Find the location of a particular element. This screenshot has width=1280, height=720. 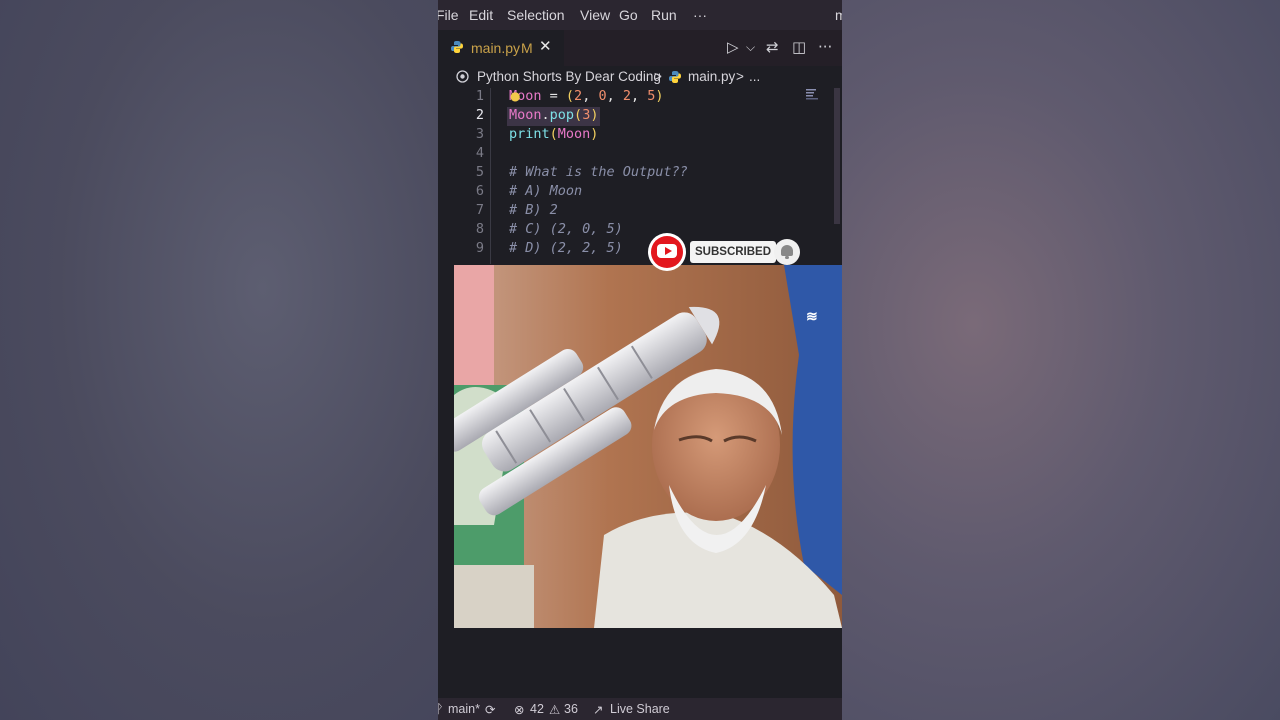

token-function: print is located at coordinates (529, 134).